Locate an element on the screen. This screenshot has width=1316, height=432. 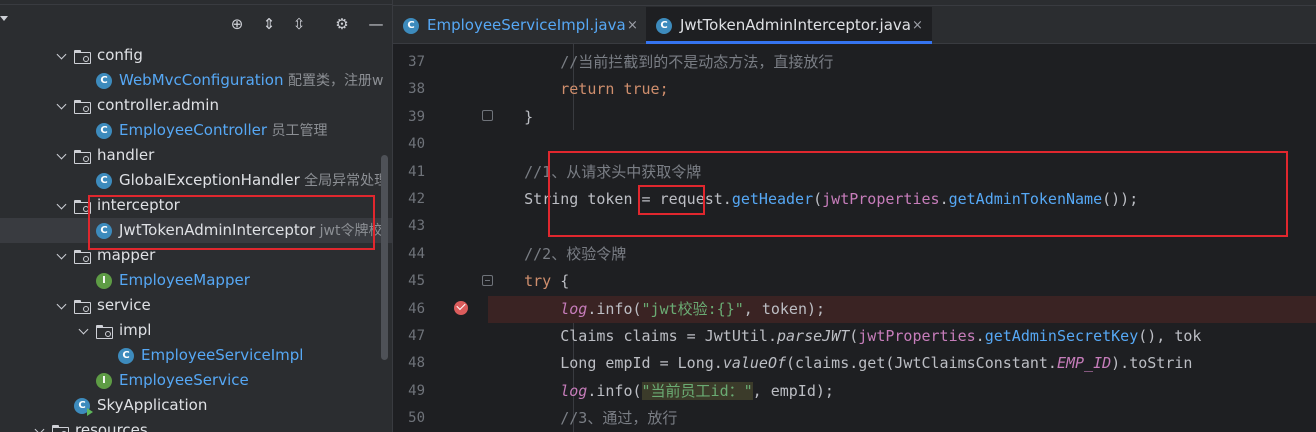
breakpoint-icon is located at coordinates (461, 308).